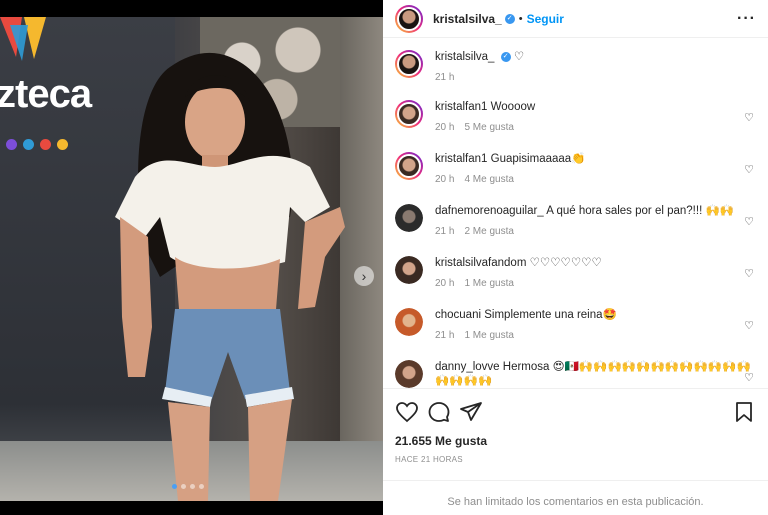 Image resolution: width=768 pixels, height=515 pixels. What do you see at coordinates (545, 19) in the screenshot?
I see `follow-button: Seguir` at bounding box center [545, 19].